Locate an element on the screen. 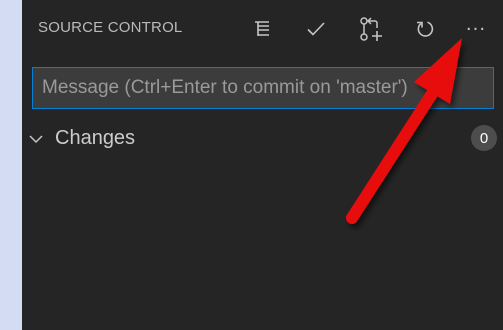  view-as-tree-icon is located at coordinates (262, 29).